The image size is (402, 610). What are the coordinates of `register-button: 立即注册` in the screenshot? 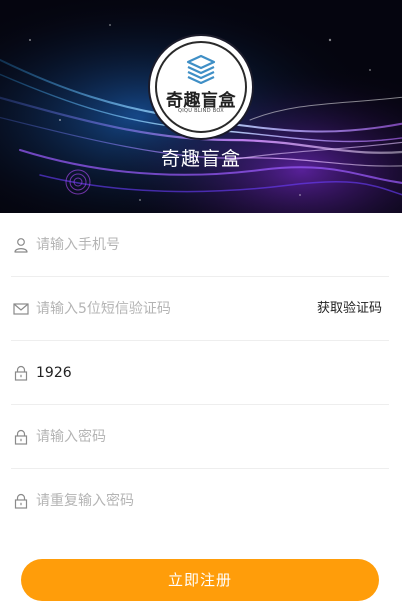 It's located at (200, 580).